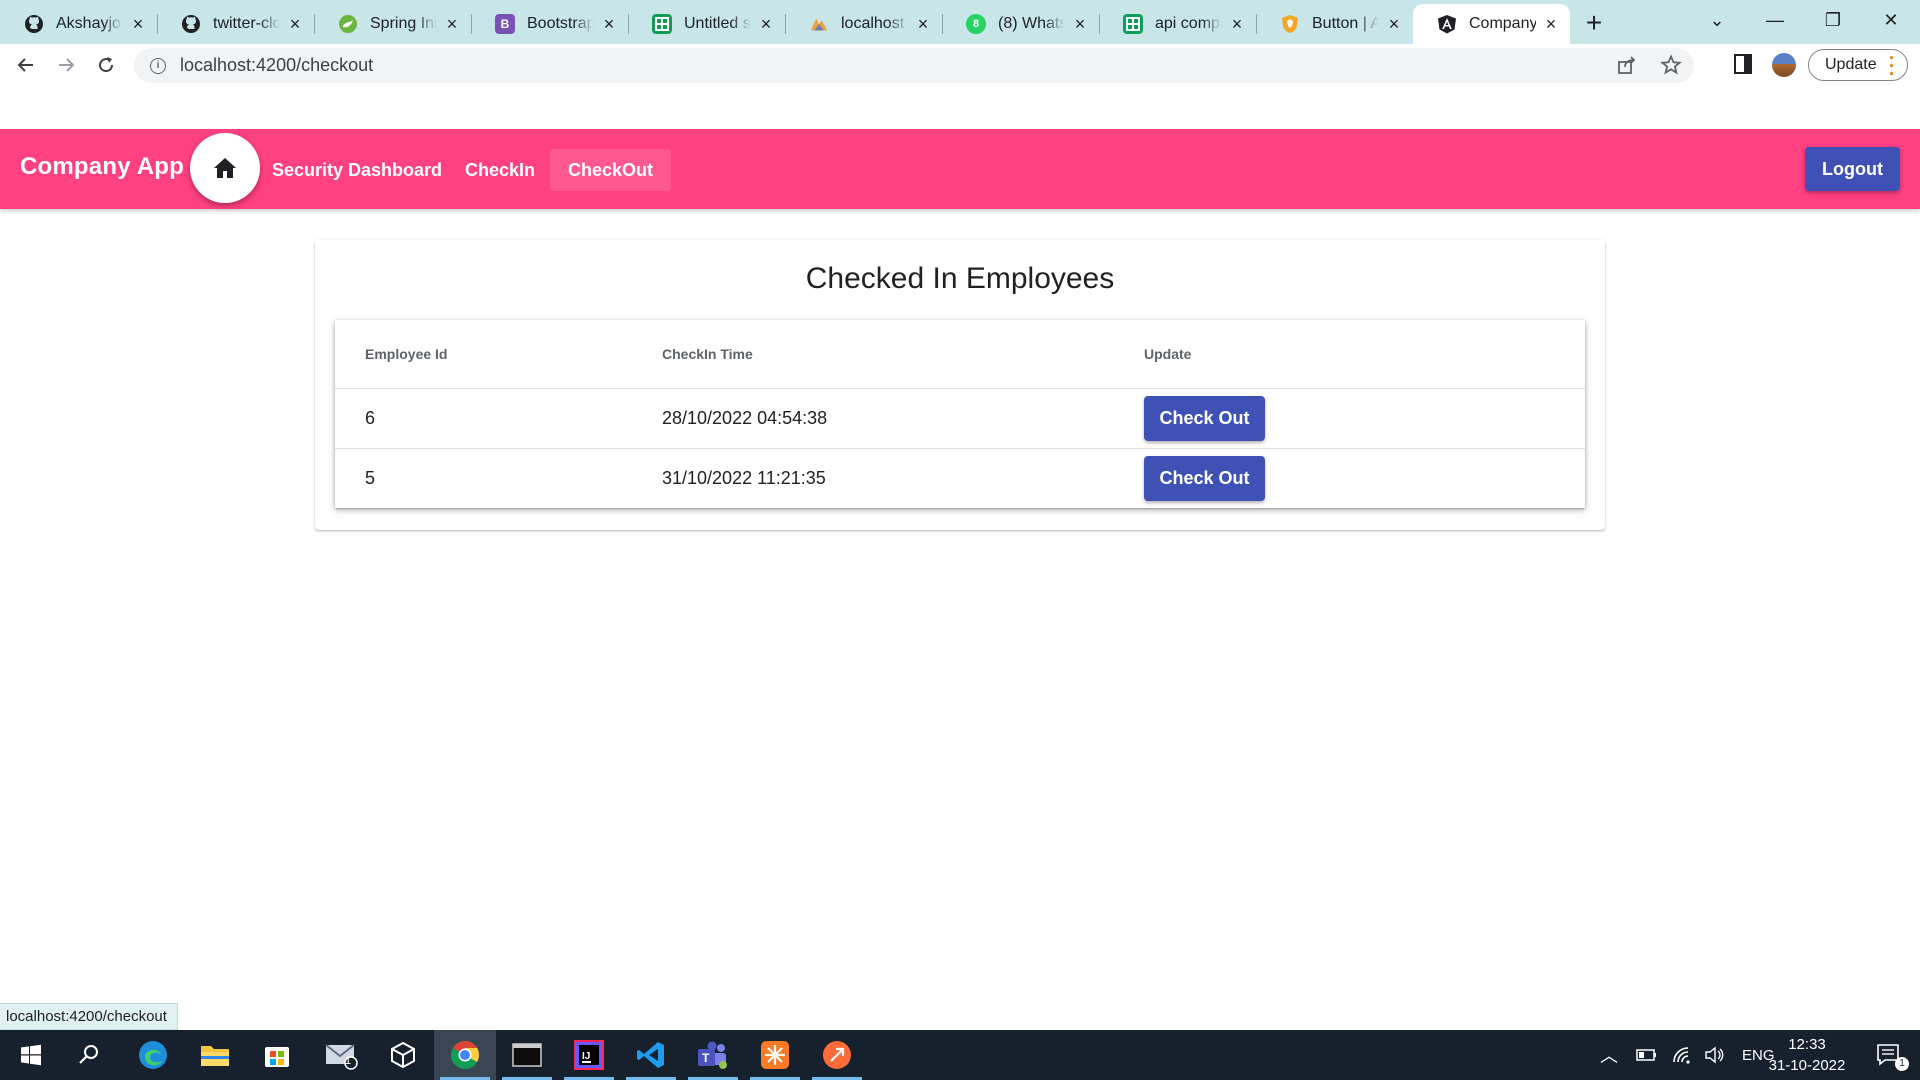  I want to click on taskbar-clock: 12:33 31-10-2022, so click(1807, 1055).